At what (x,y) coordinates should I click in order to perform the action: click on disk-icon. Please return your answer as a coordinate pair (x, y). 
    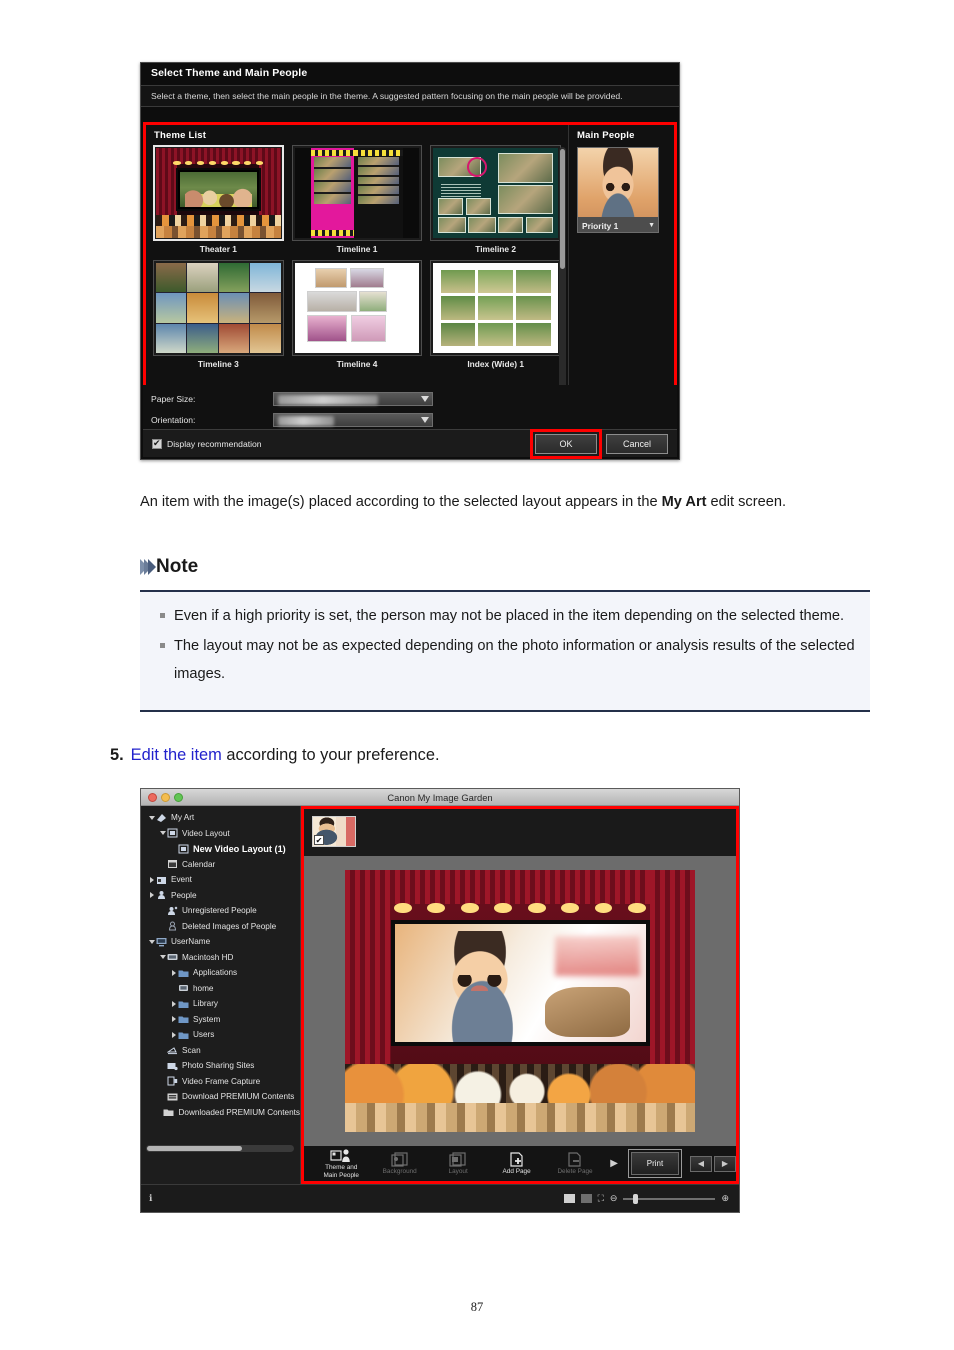
    Looking at the image, I should click on (172, 957).